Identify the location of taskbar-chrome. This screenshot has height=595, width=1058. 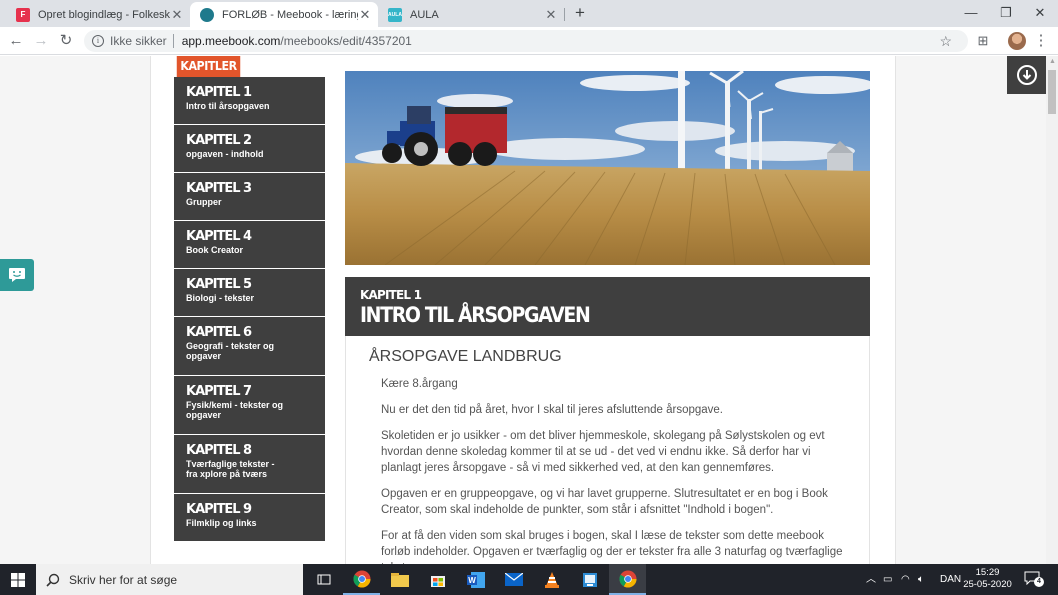
(361, 579).